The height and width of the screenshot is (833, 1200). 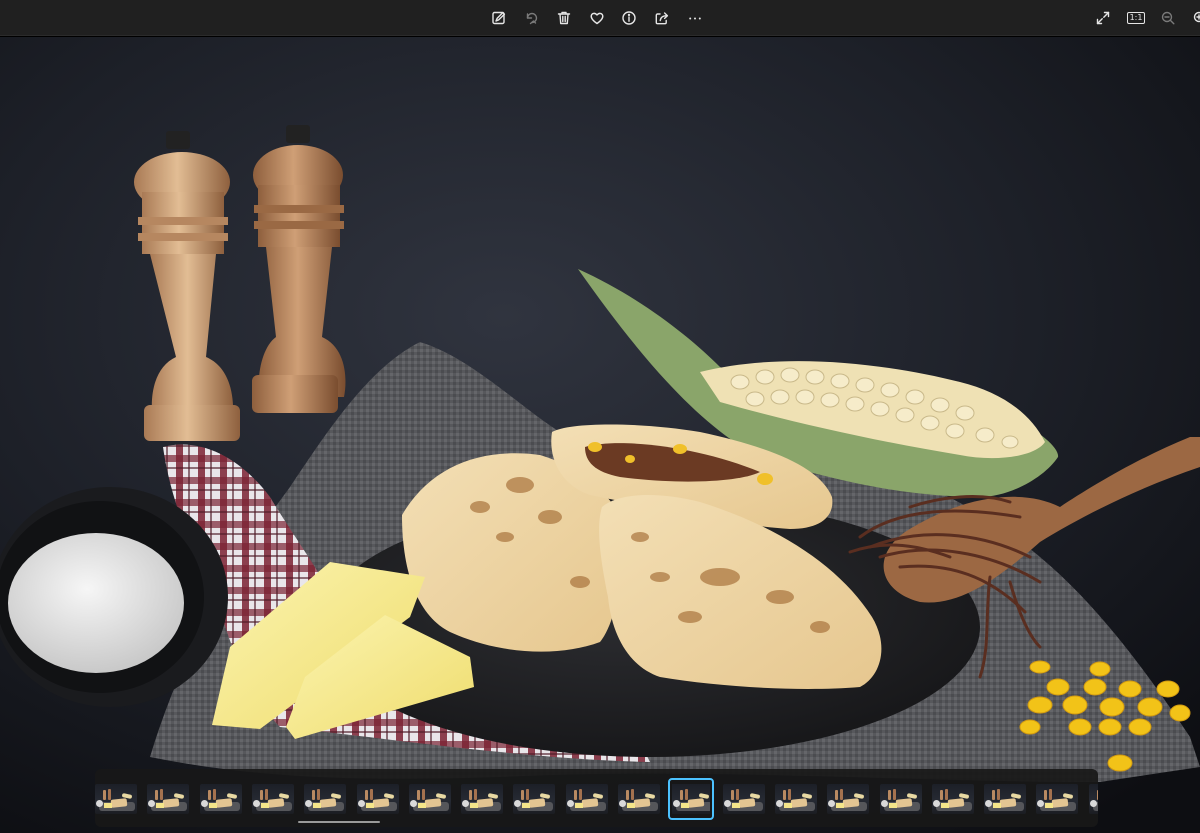 I want to click on actual-size-button: 1:1, so click(x=1136, y=18).